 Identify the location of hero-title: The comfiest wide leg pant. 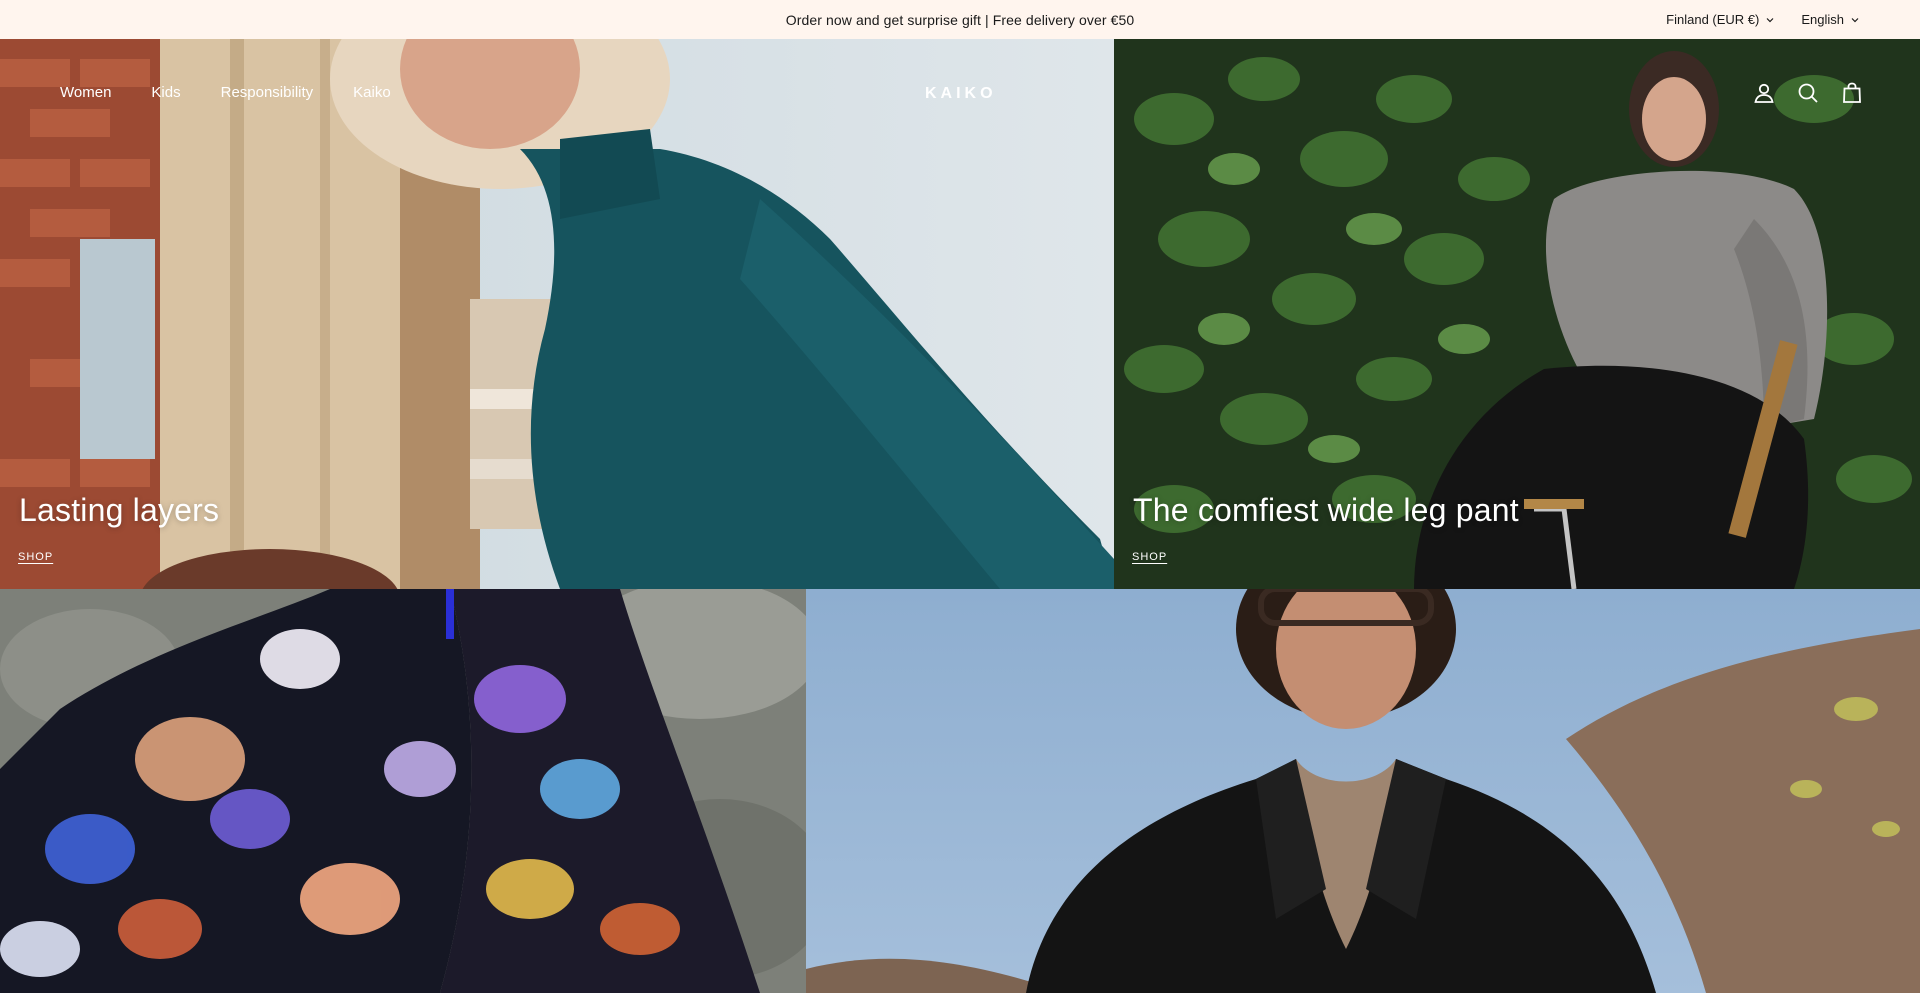
(1326, 510).